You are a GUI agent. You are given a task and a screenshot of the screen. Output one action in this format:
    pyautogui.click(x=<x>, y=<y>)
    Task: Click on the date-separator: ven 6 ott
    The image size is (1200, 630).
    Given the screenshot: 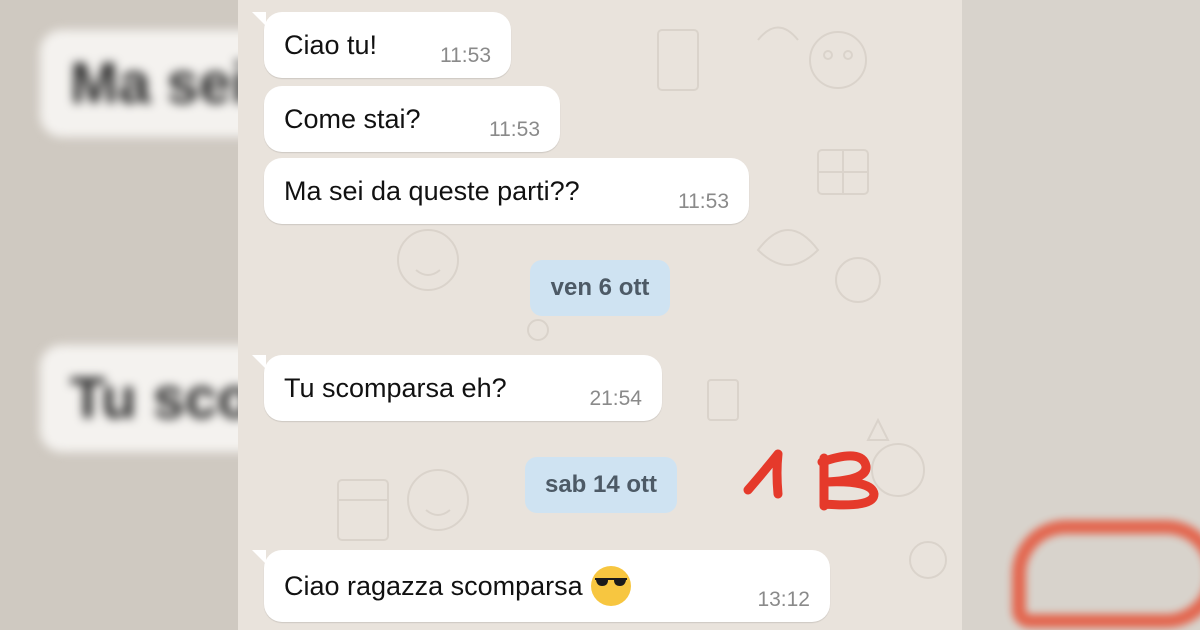 What is the action you would take?
    pyautogui.click(x=600, y=288)
    